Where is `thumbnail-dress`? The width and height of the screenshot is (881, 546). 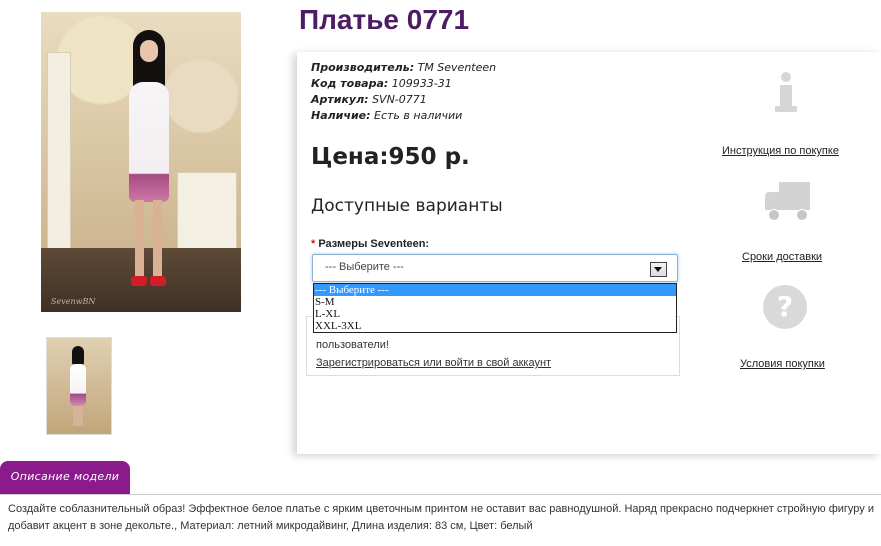 thumbnail-dress is located at coordinates (78, 385).